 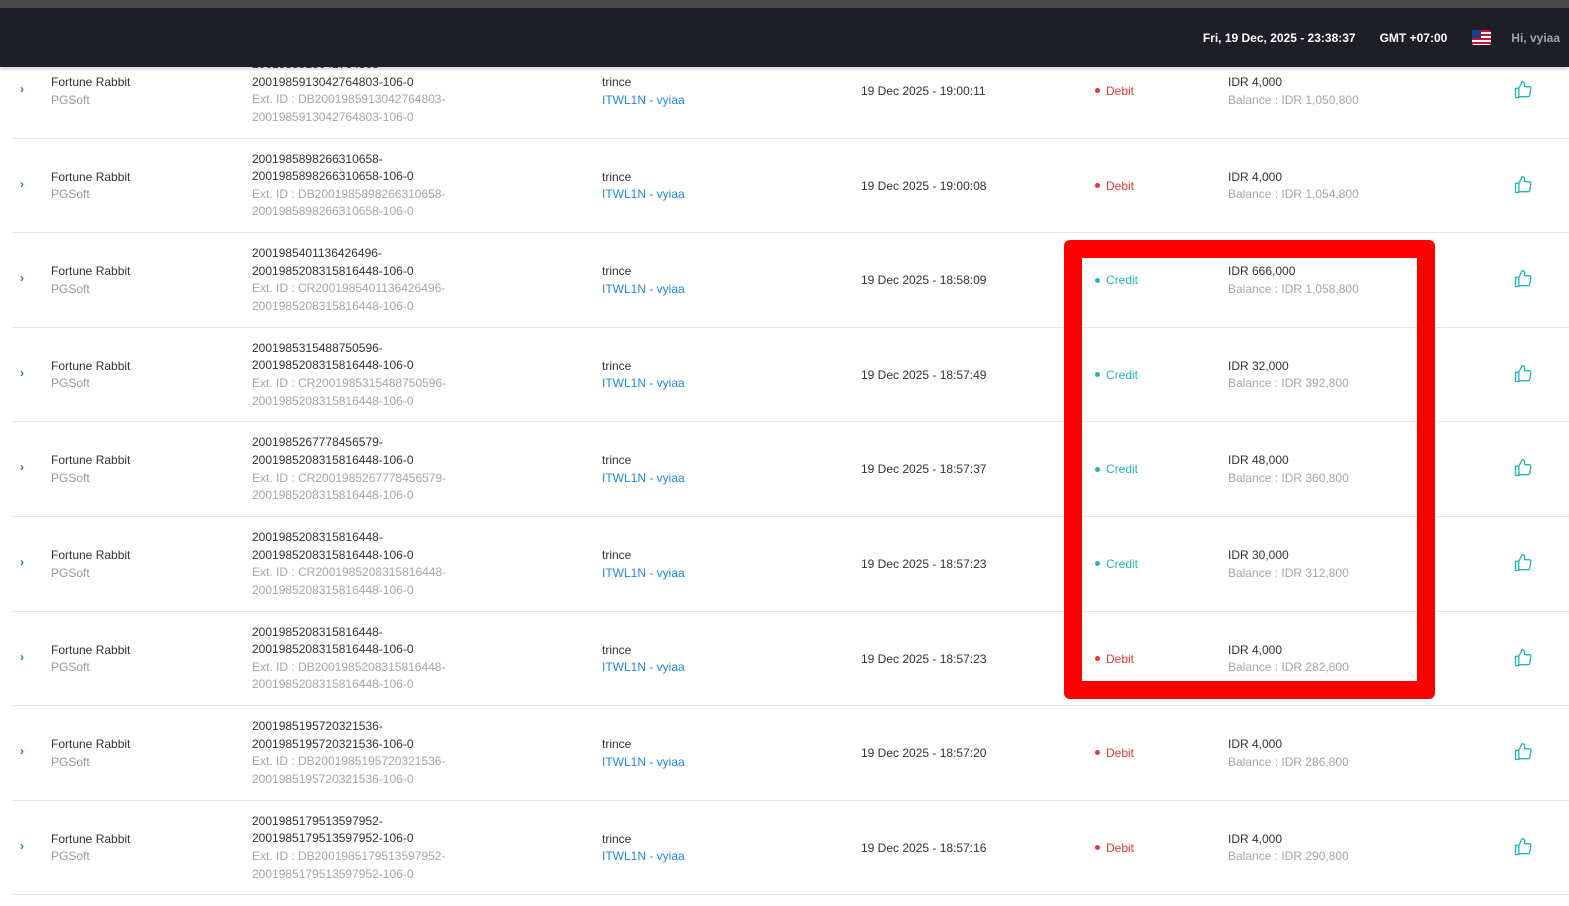 I want to click on transaction-time: 19 Dec 2025 - 18:57:49, so click(x=924, y=374).